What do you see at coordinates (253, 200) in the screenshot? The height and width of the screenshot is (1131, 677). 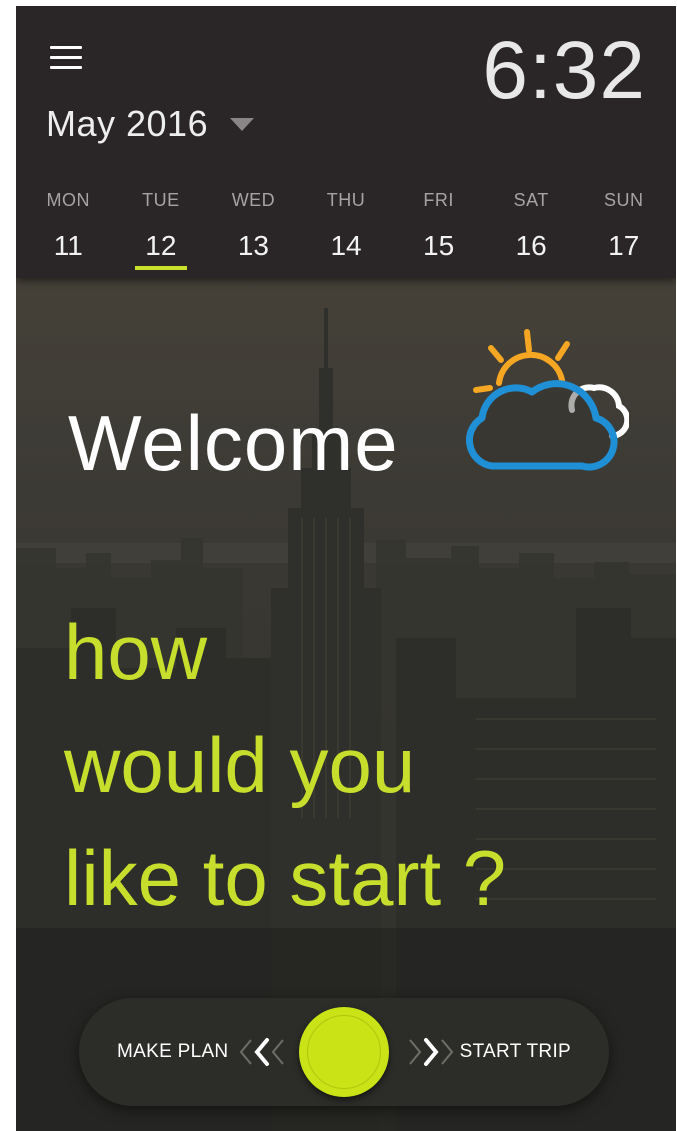 I see `day-name: WED` at bounding box center [253, 200].